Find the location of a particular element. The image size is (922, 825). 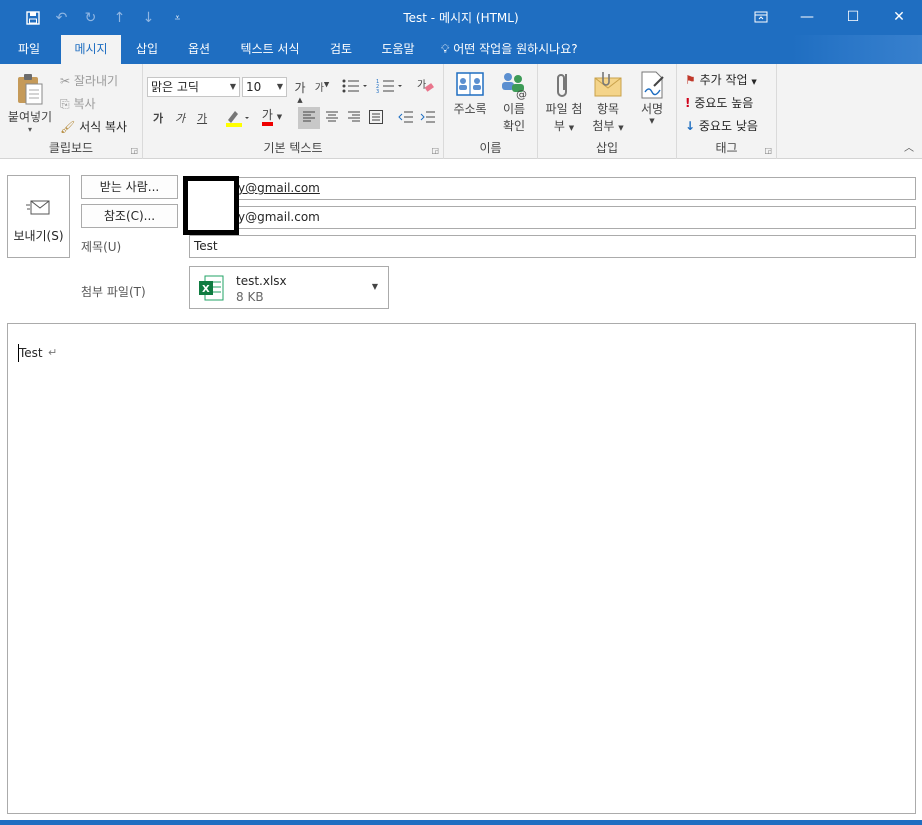

clipboard-group: 붙여넣기 ▾ ✂ 잘라내기 ⎘ 복사 🖌︎ 서식 복사 클립보드 ◲ is located at coordinates (71, 111).